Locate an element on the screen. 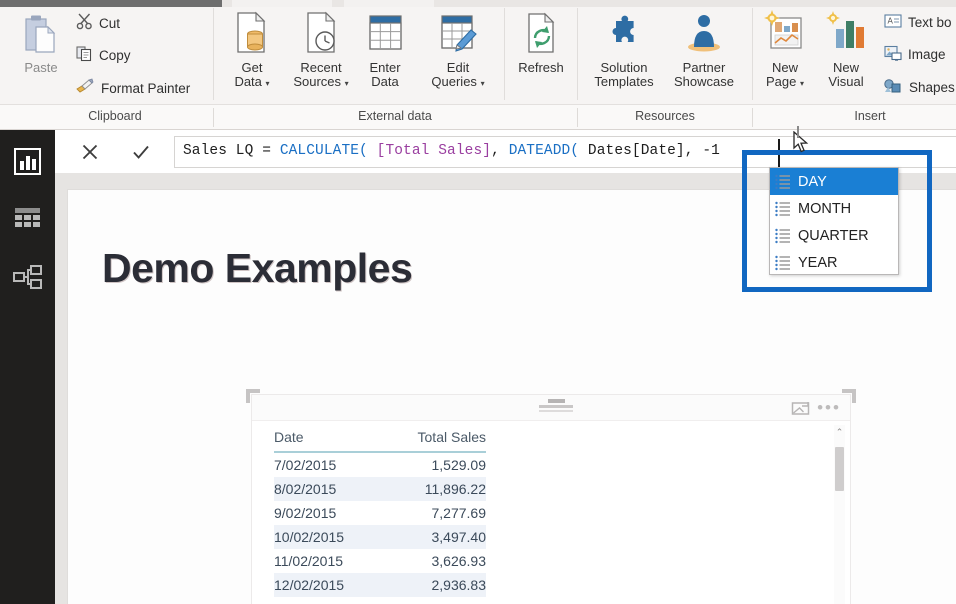 The image size is (956, 604). table-row: 8/02/2015 11,896.22 is located at coordinates (380, 489).